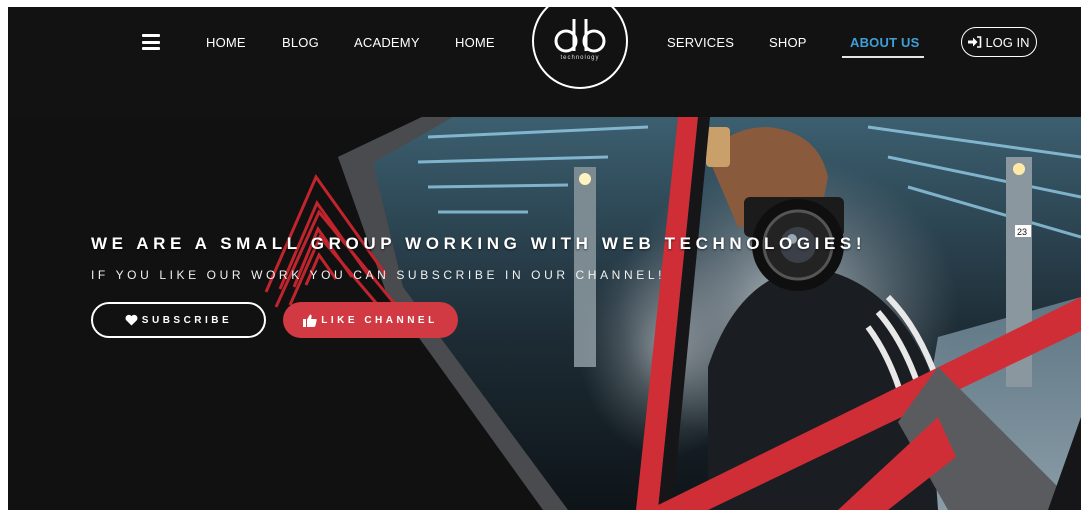 The height and width of the screenshot is (510, 1081). Describe the element at coordinates (580, 58) in the screenshot. I see `logo-tagline: technology` at that location.